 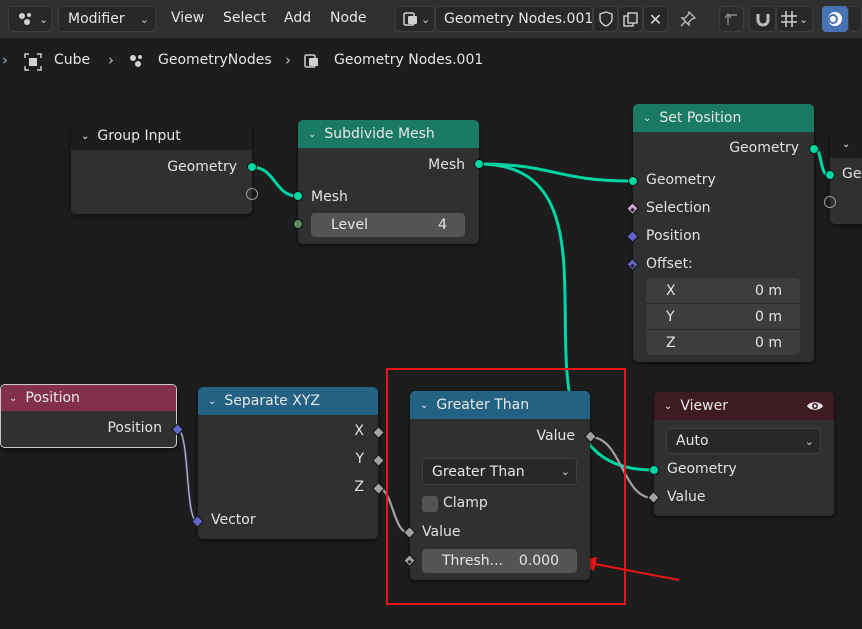 I want to click on node-header: ⌄, so click(x=846, y=144).